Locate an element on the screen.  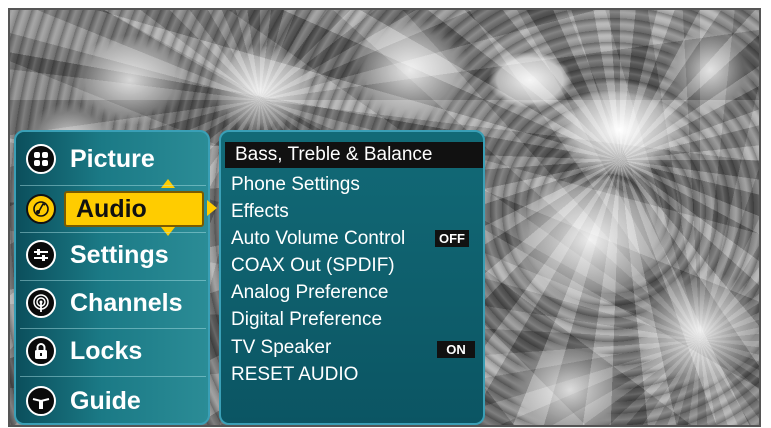
submenu-item-label: Effects is located at coordinates (260, 211).